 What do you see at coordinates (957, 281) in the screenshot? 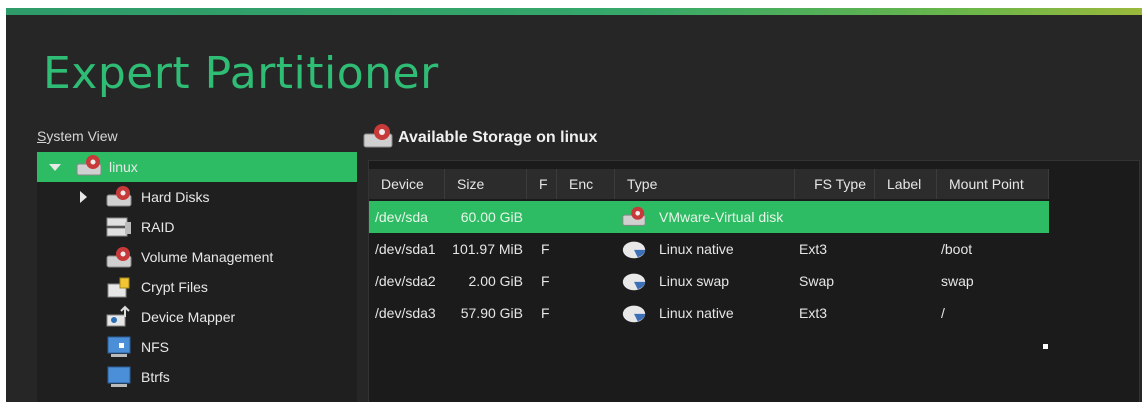
I see `cell-mount-point: swap` at bounding box center [957, 281].